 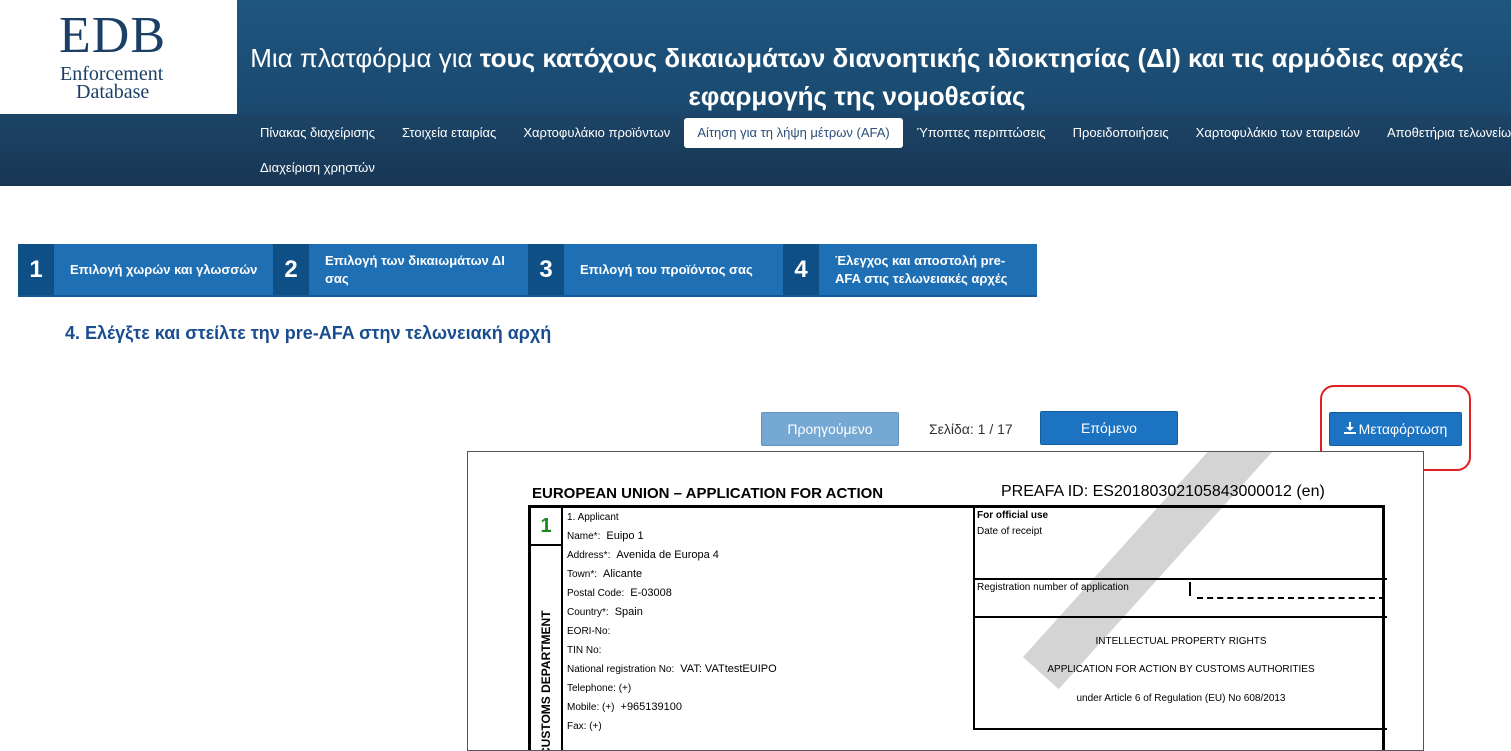 What do you see at coordinates (589, 555) in the screenshot?
I see `field-label: Address*:` at bounding box center [589, 555].